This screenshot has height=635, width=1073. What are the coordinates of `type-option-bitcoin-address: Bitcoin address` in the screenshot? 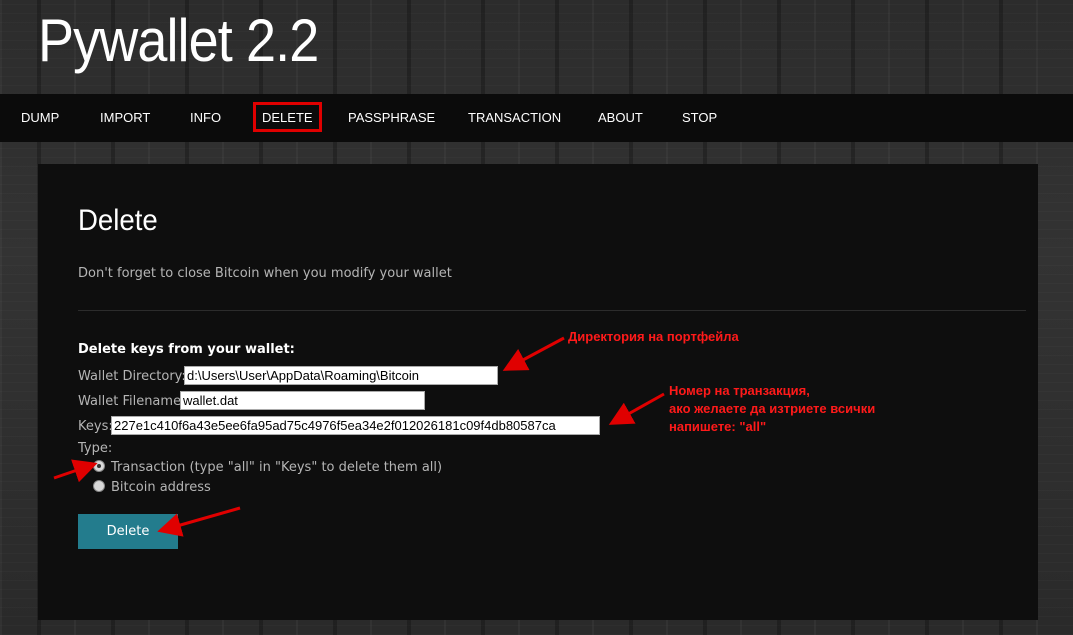 It's located at (152, 487).